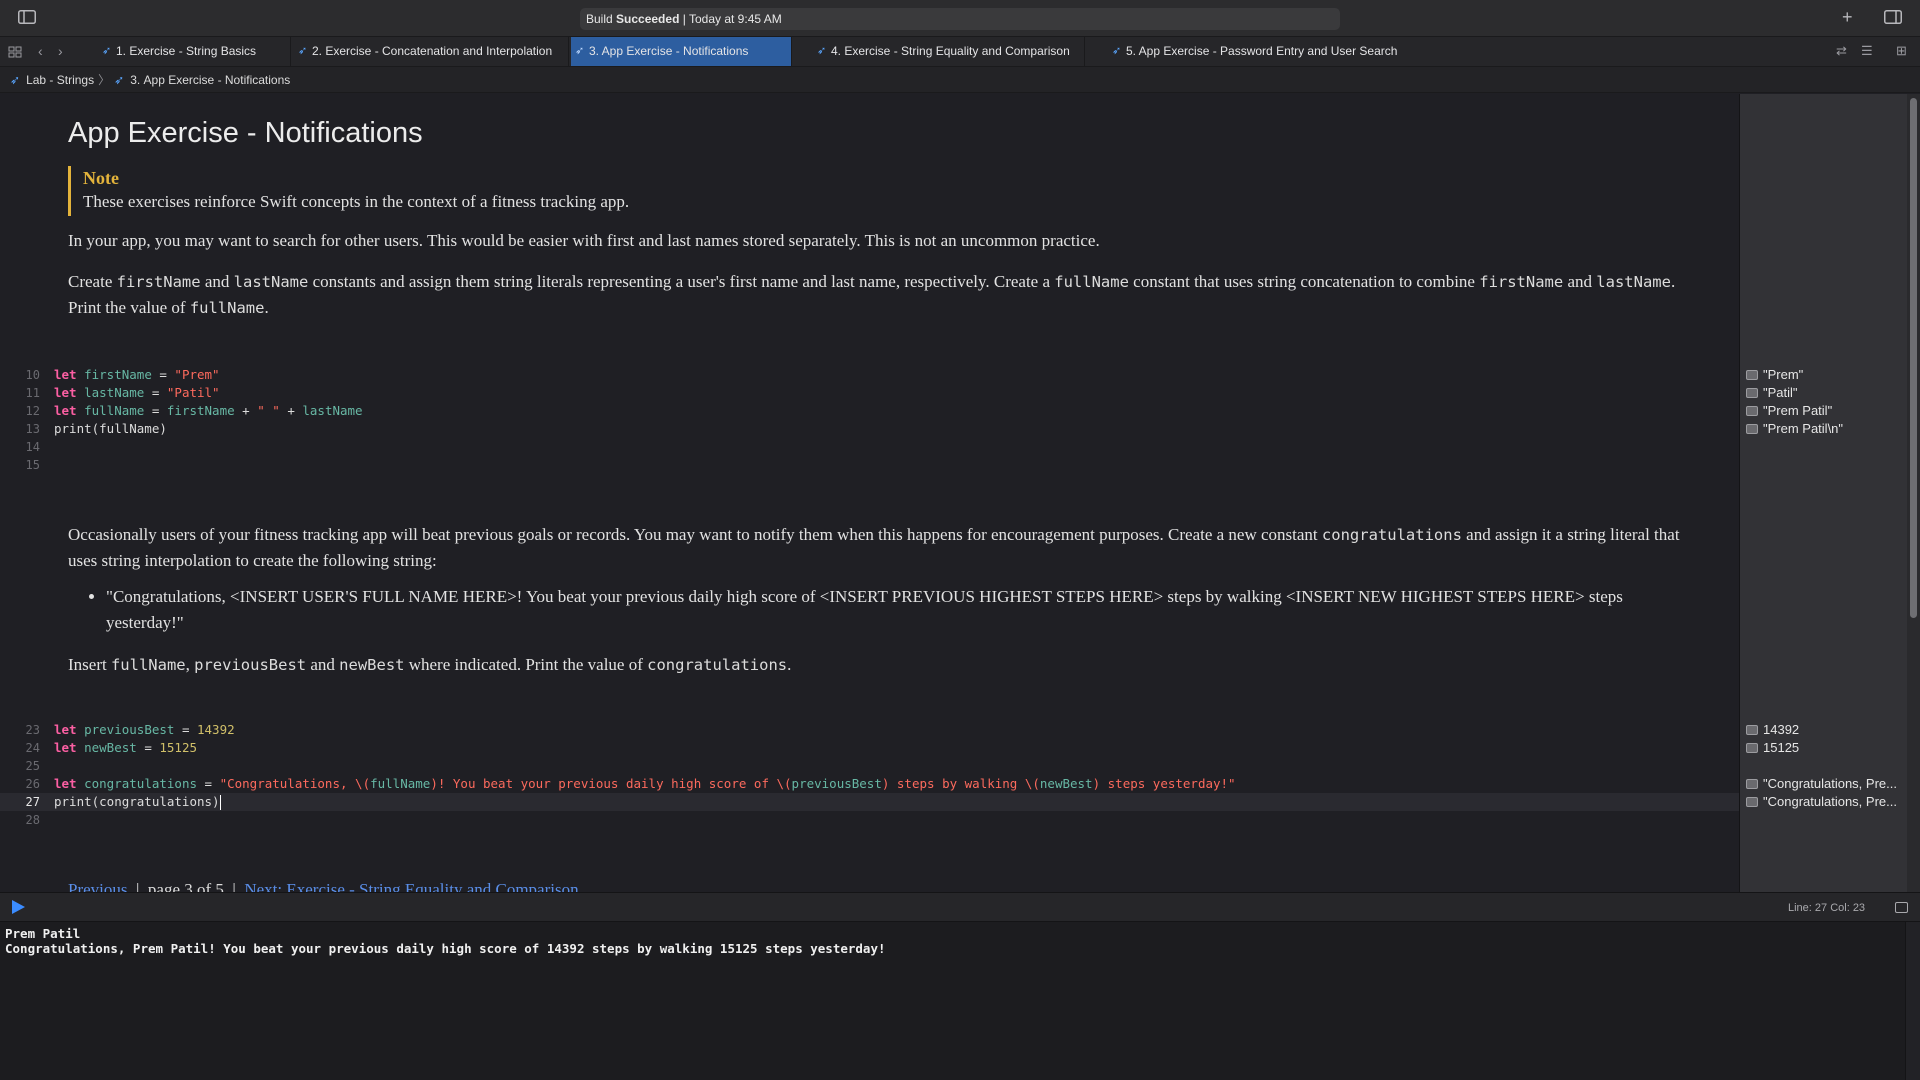 The width and height of the screenshot is (1920, 1080). What do you see at coordinates (869, 375) in the screenshot?
I see `code-line: 10 let firstName = "Prem"` at bounding box center [869, 375].